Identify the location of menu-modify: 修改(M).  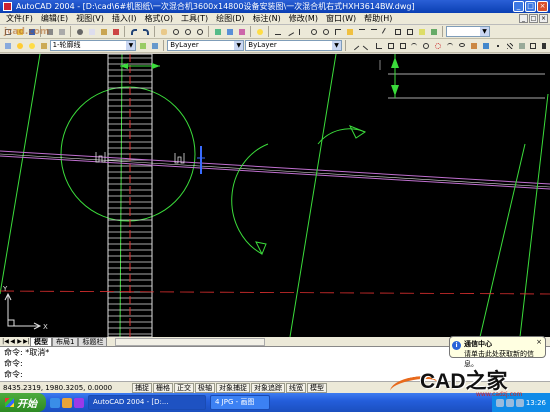
(303, 18).